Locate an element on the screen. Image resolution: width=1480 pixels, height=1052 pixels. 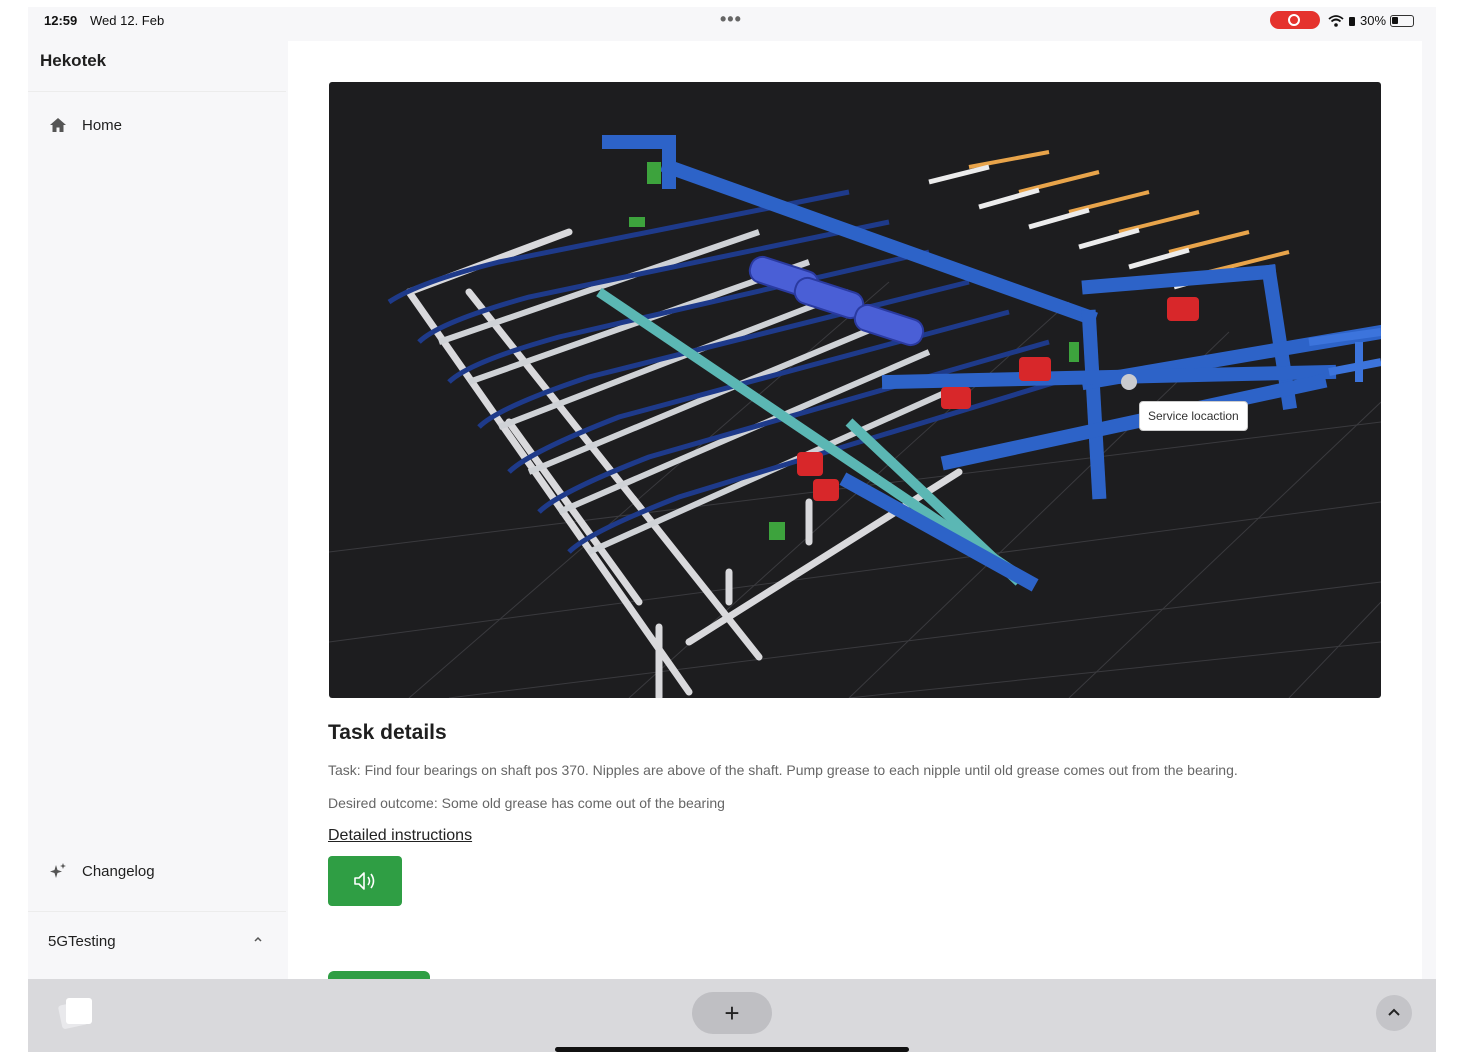
sidebar-item-home: Home is located at coordinates (85, 125).